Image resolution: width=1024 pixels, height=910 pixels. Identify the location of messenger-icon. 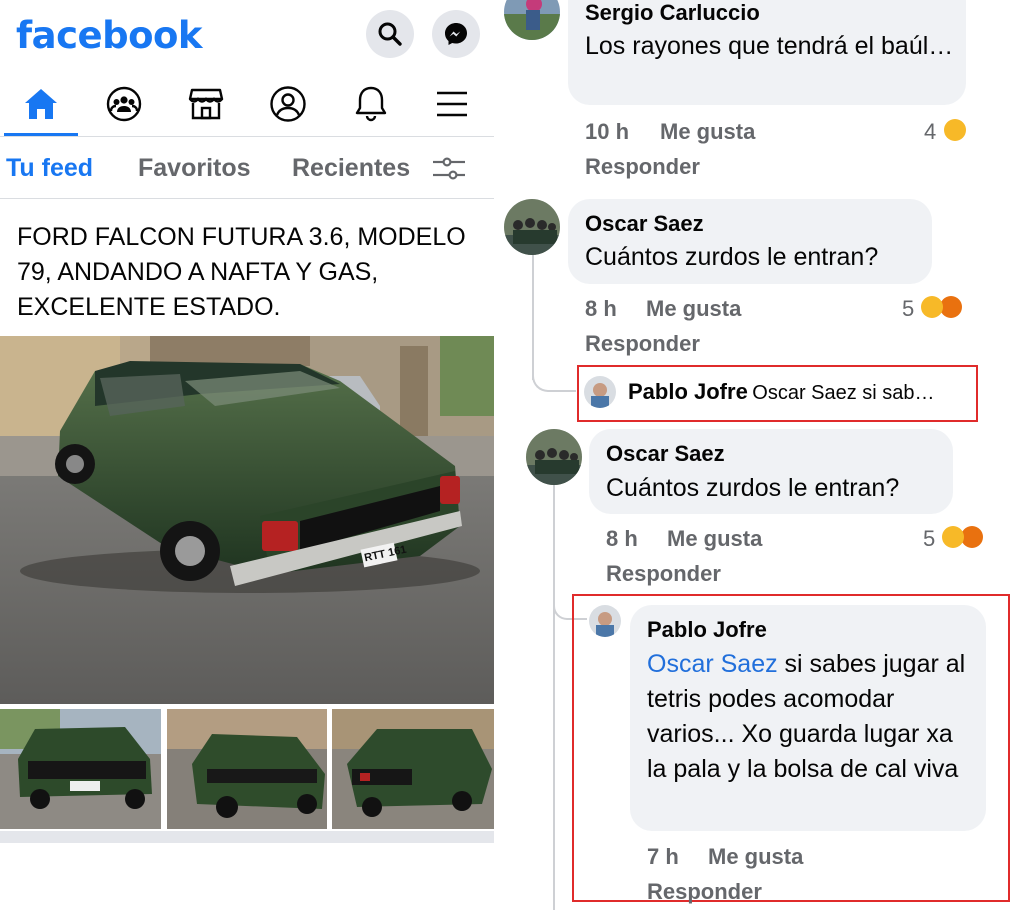
(456, 34).